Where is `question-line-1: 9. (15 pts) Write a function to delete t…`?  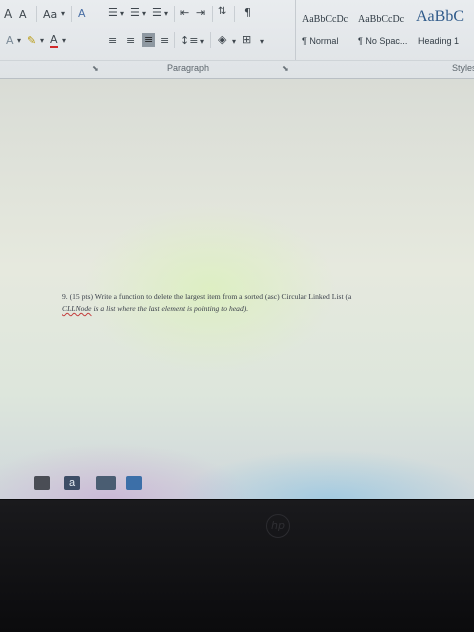
question-line-1: 9. (15 pts) Write a function to delete t… is located at coordinates (207, 296).